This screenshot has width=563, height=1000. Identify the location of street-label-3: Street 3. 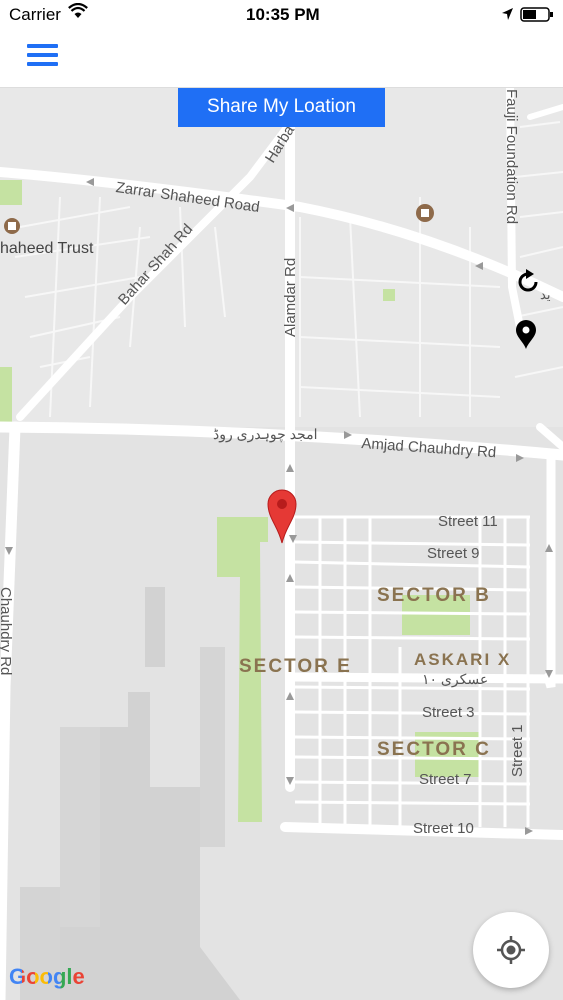
(448, 712).